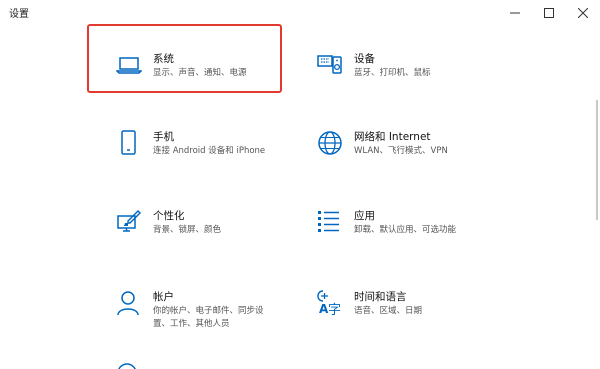  I want to click on tile-title: 手机, so click(163, 137).